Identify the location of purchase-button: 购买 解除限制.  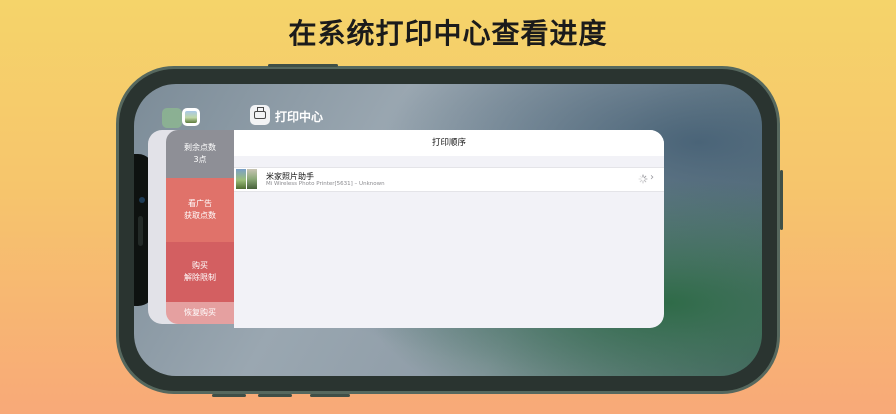
(200, 272).